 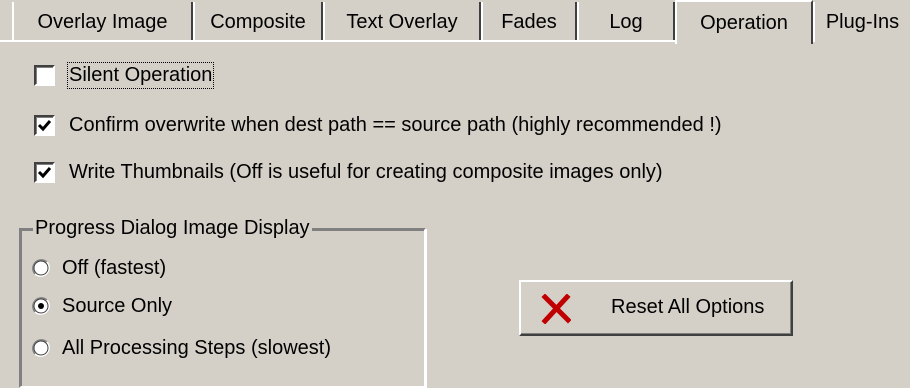 I want to click on red-x-icon, so click(x=556, y=309).